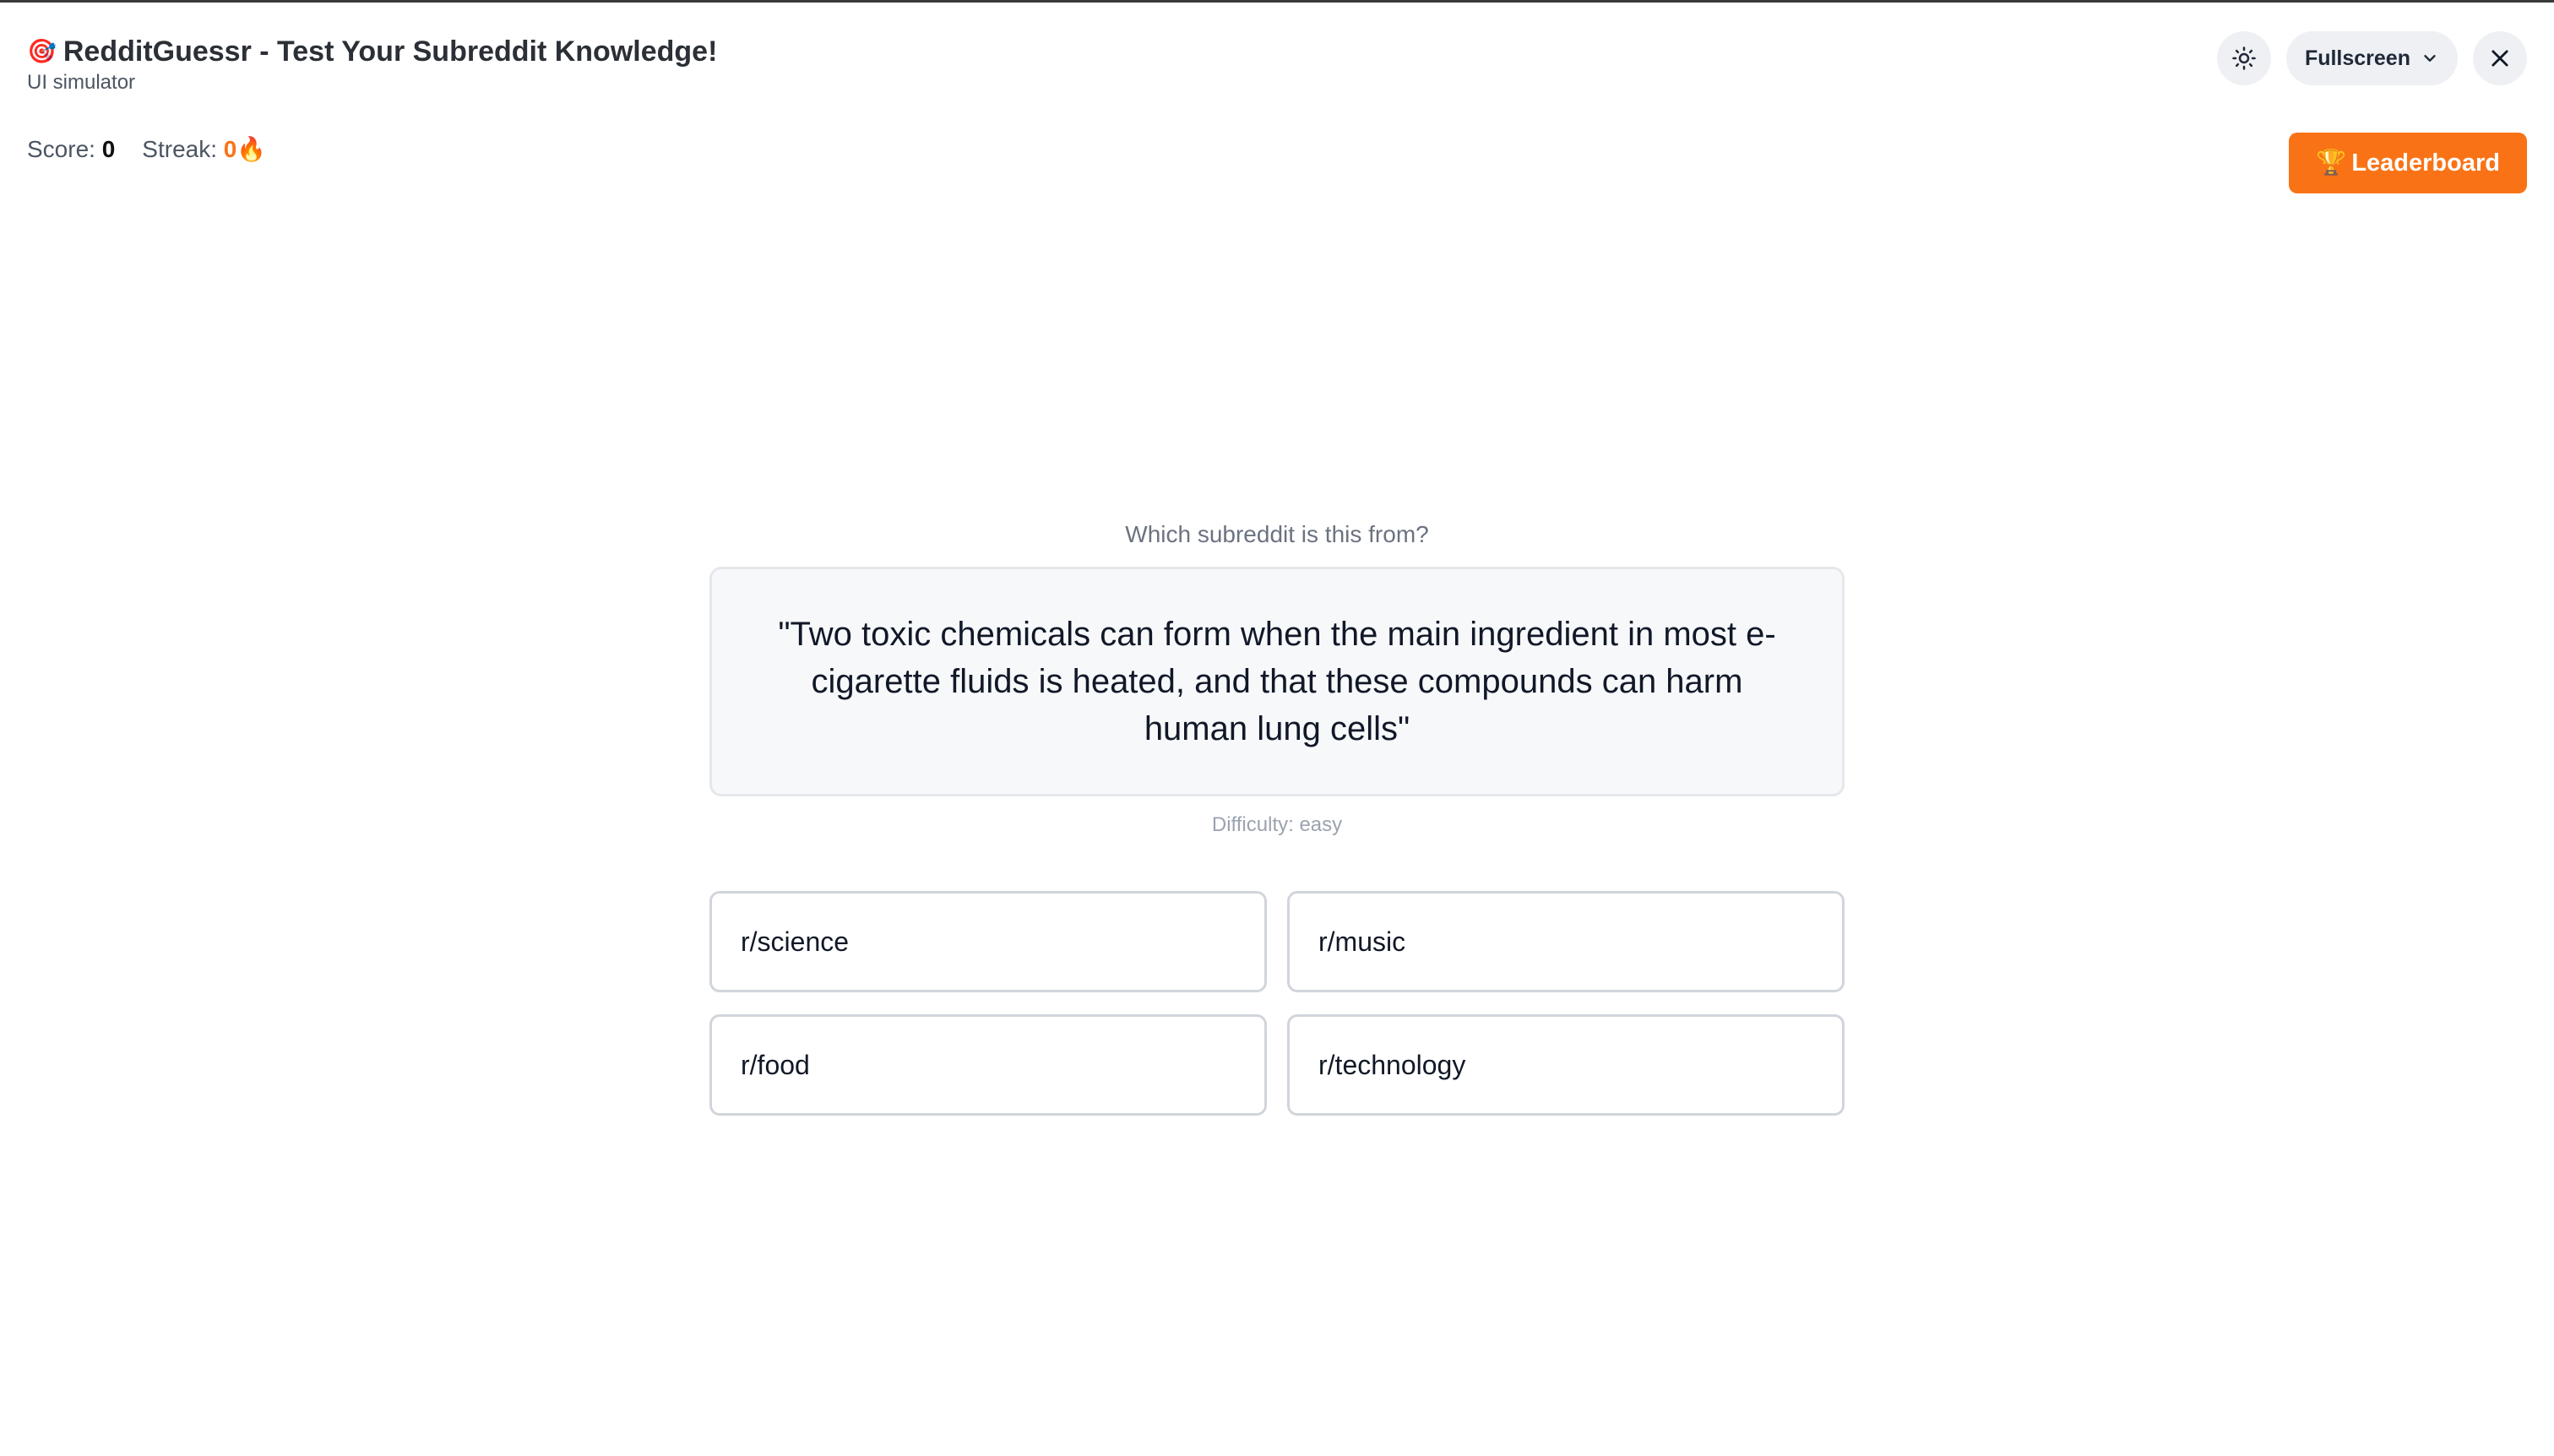  I want to click on target-icon: 🎯, so click(42, 51).